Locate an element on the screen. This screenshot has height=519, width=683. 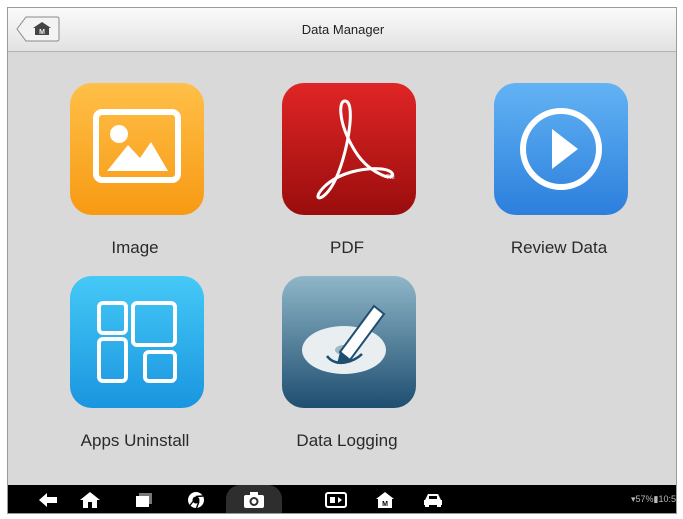
battery-level: 57% is located at coordinates (644, 499).